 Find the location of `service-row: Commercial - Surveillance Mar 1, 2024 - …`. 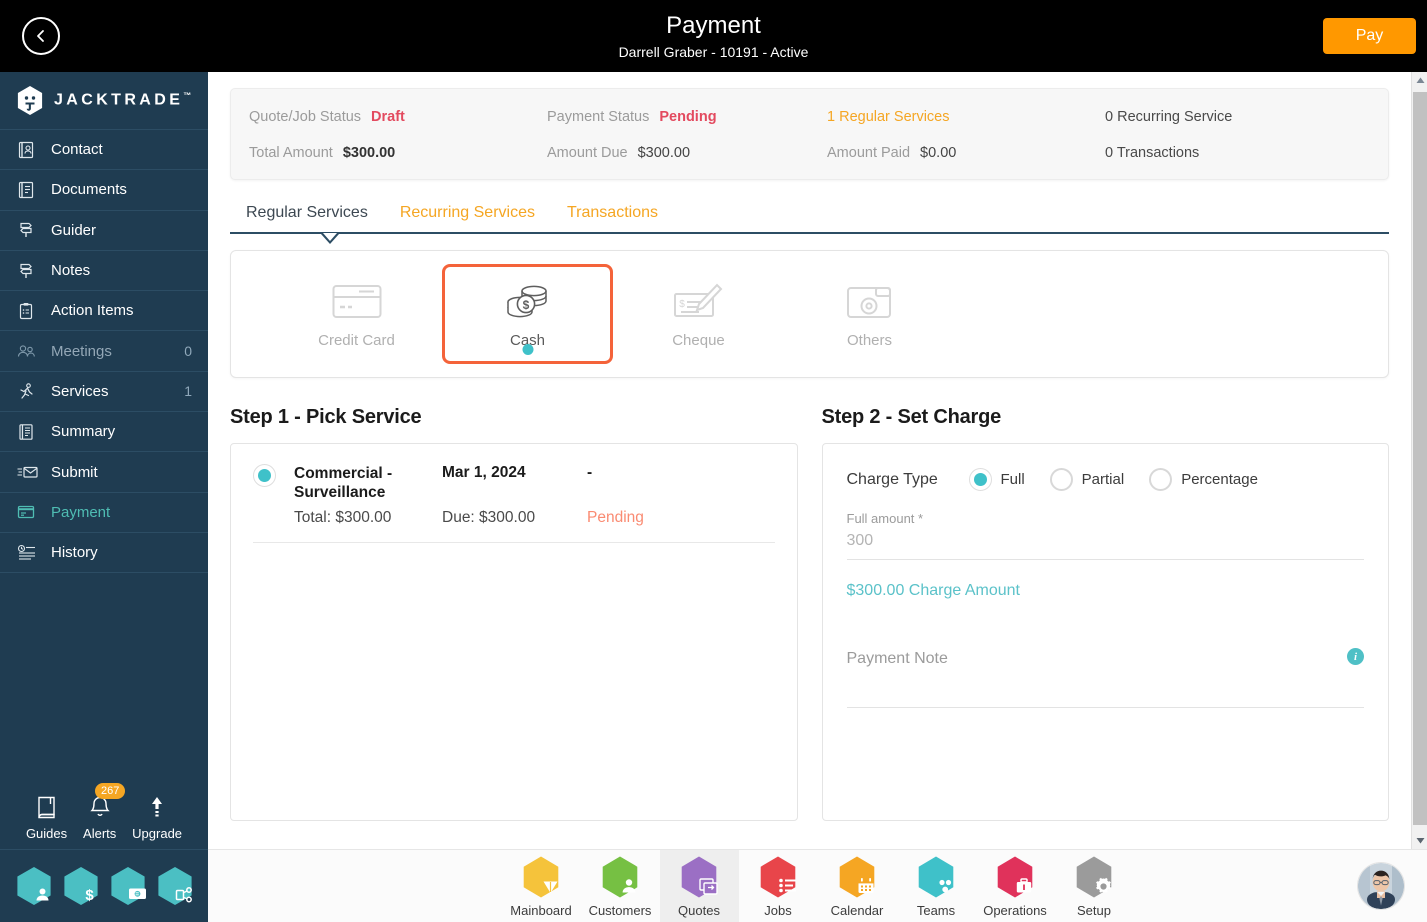

service-row: Commercial - Surveillance Mar 1, 2024 - … is located at coordinates (514, 493).